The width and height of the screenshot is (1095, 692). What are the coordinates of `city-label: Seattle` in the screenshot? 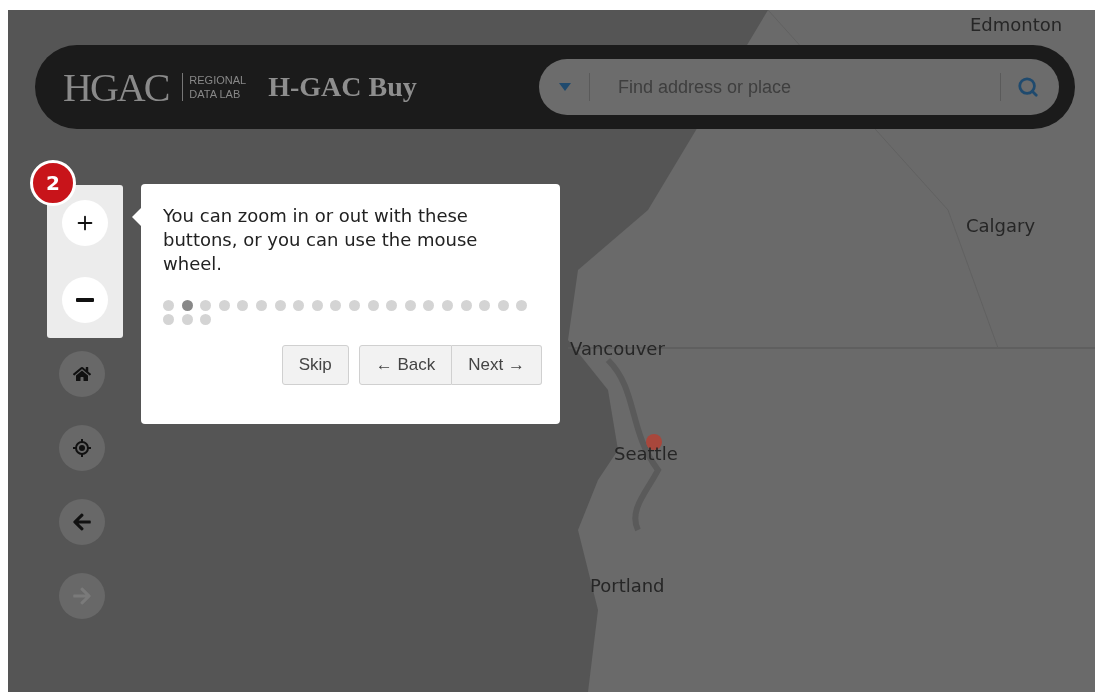 It's located at (646, 454).